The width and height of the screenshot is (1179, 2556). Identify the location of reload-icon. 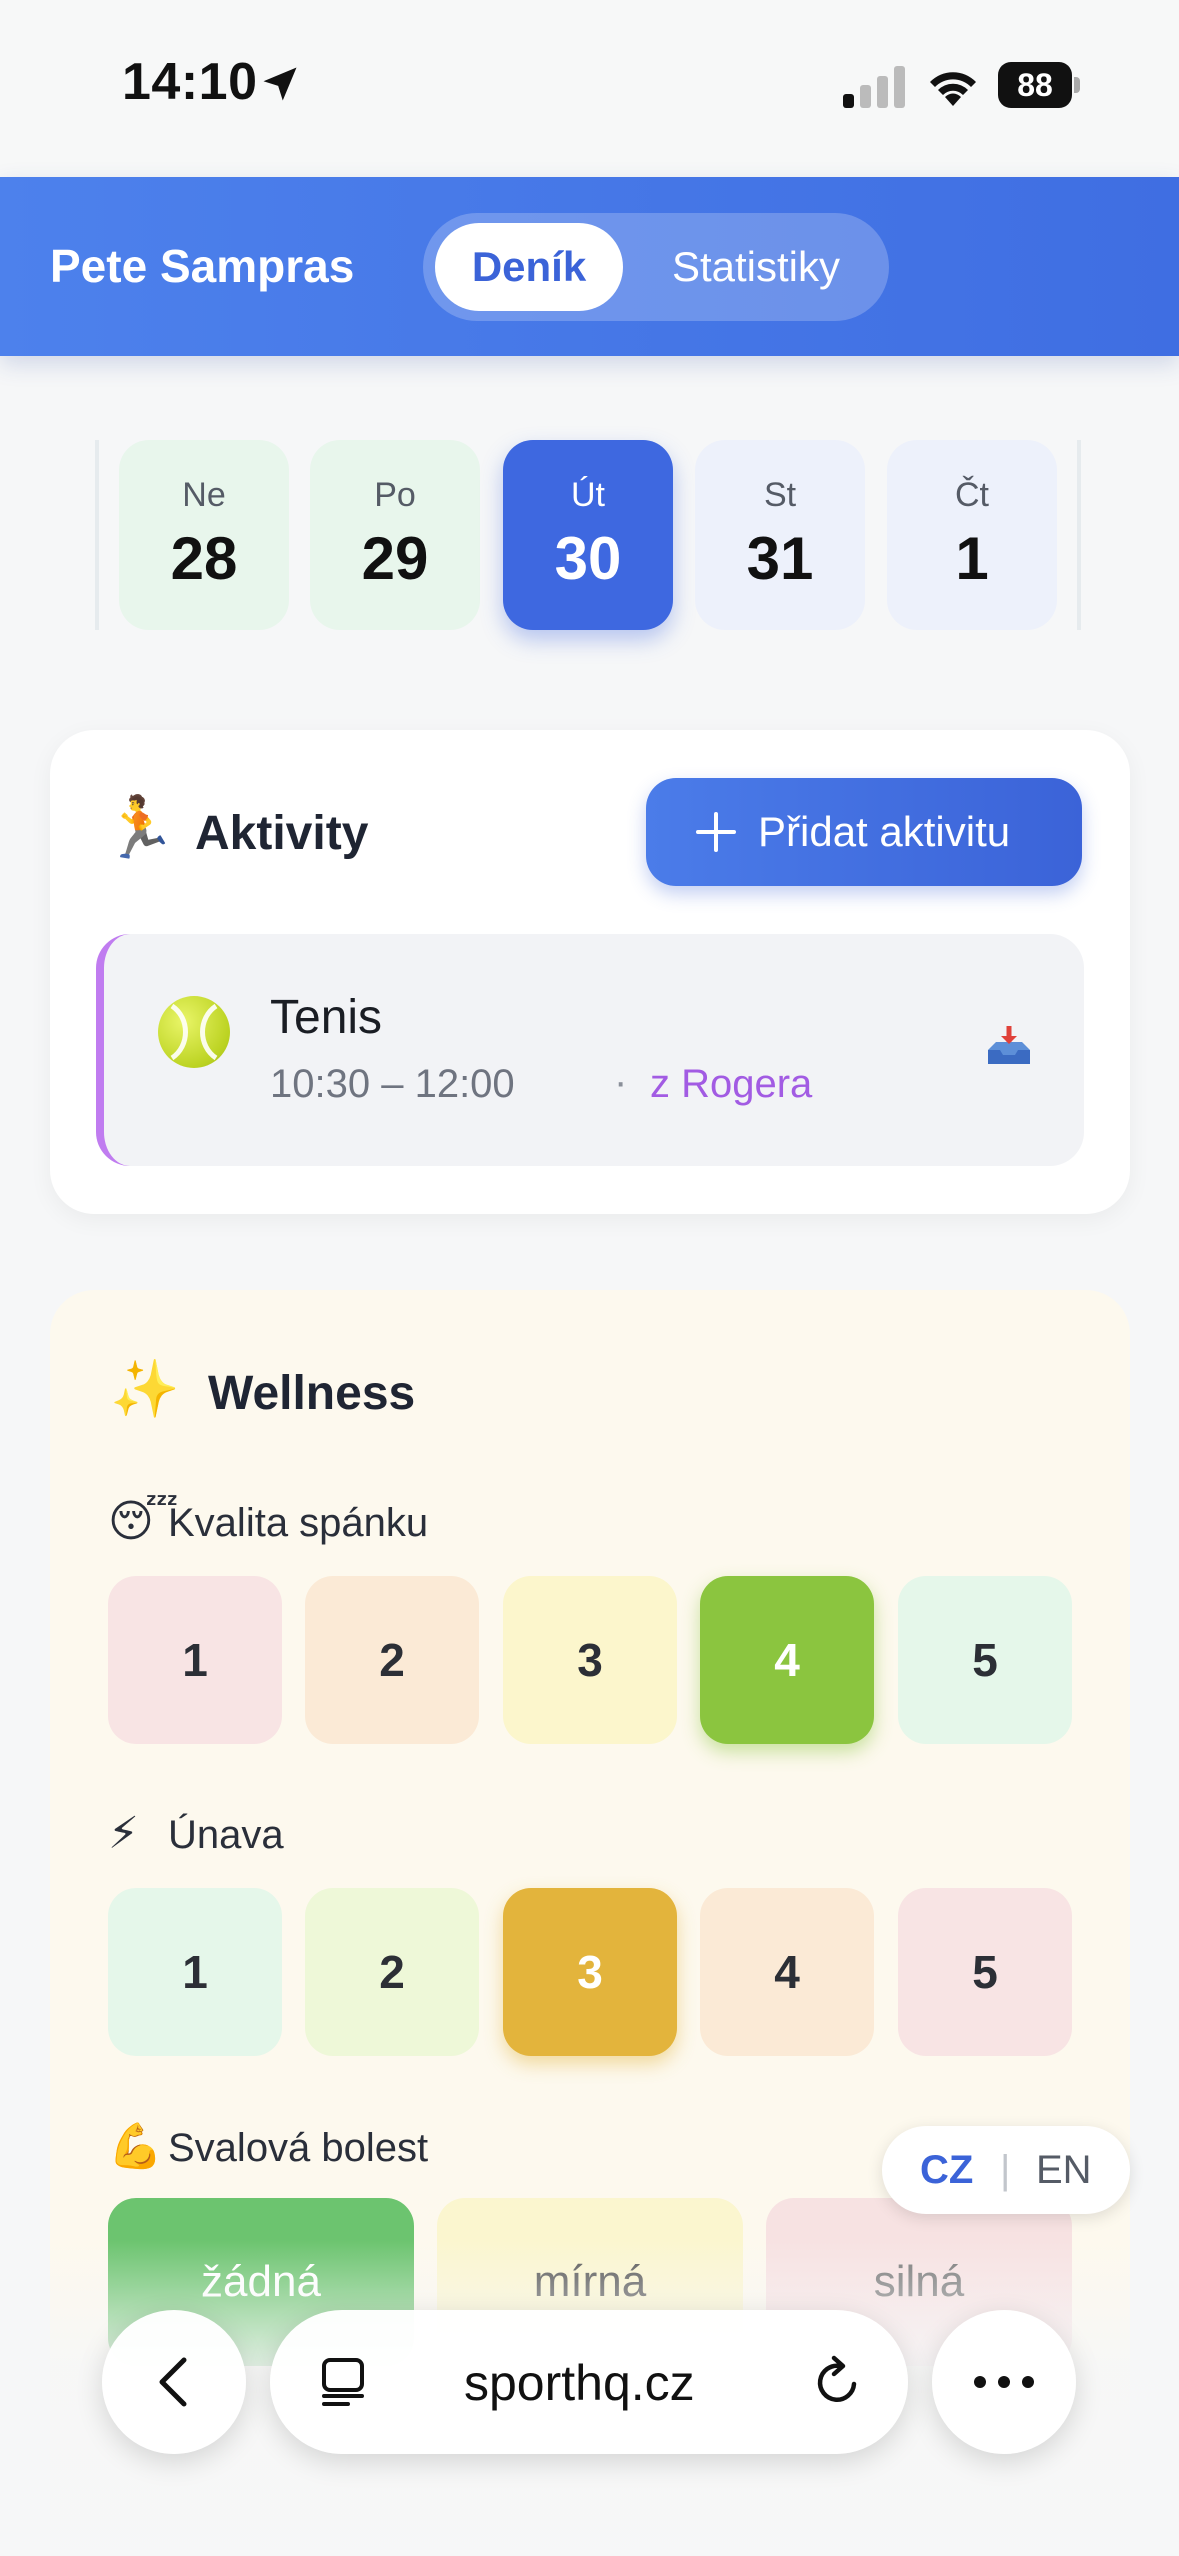
(838, 2382).